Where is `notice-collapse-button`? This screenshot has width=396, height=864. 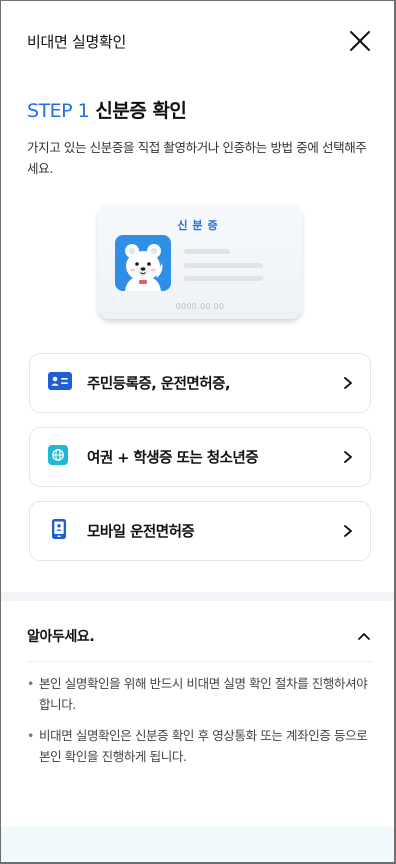
notice-collapse-button is located at coordinates (364, 635).